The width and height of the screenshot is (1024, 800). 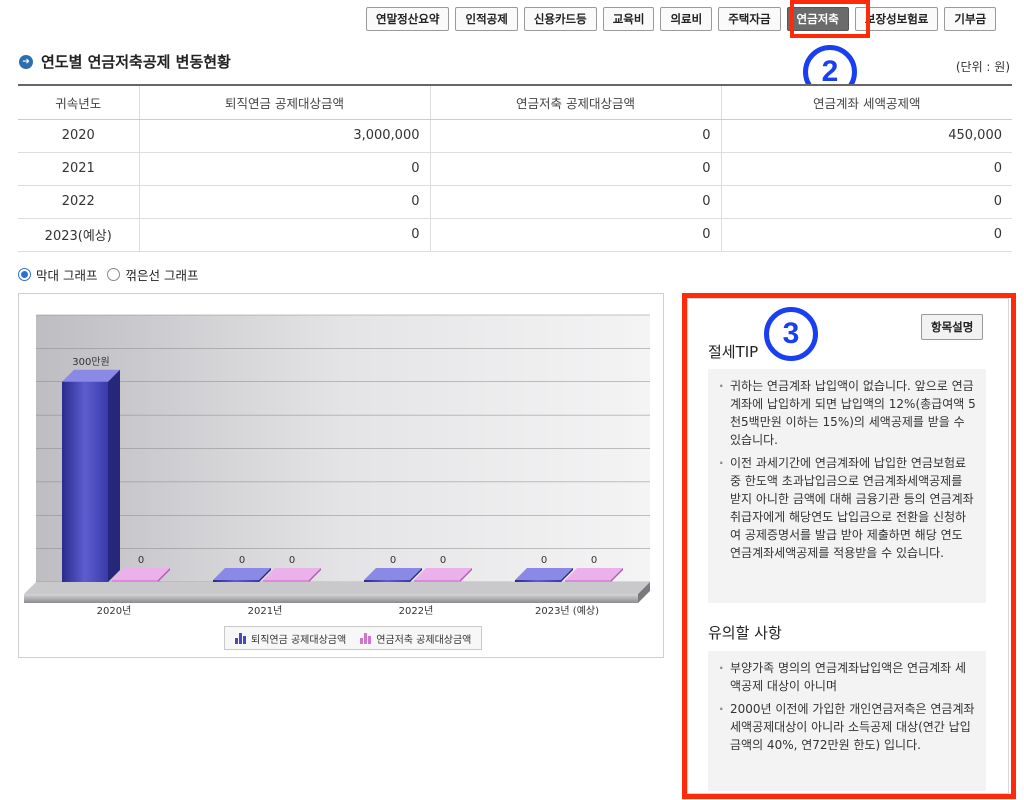 I want to click on table-row: 2020 3,000,000 0 450,000, so click(x=515, y=136).